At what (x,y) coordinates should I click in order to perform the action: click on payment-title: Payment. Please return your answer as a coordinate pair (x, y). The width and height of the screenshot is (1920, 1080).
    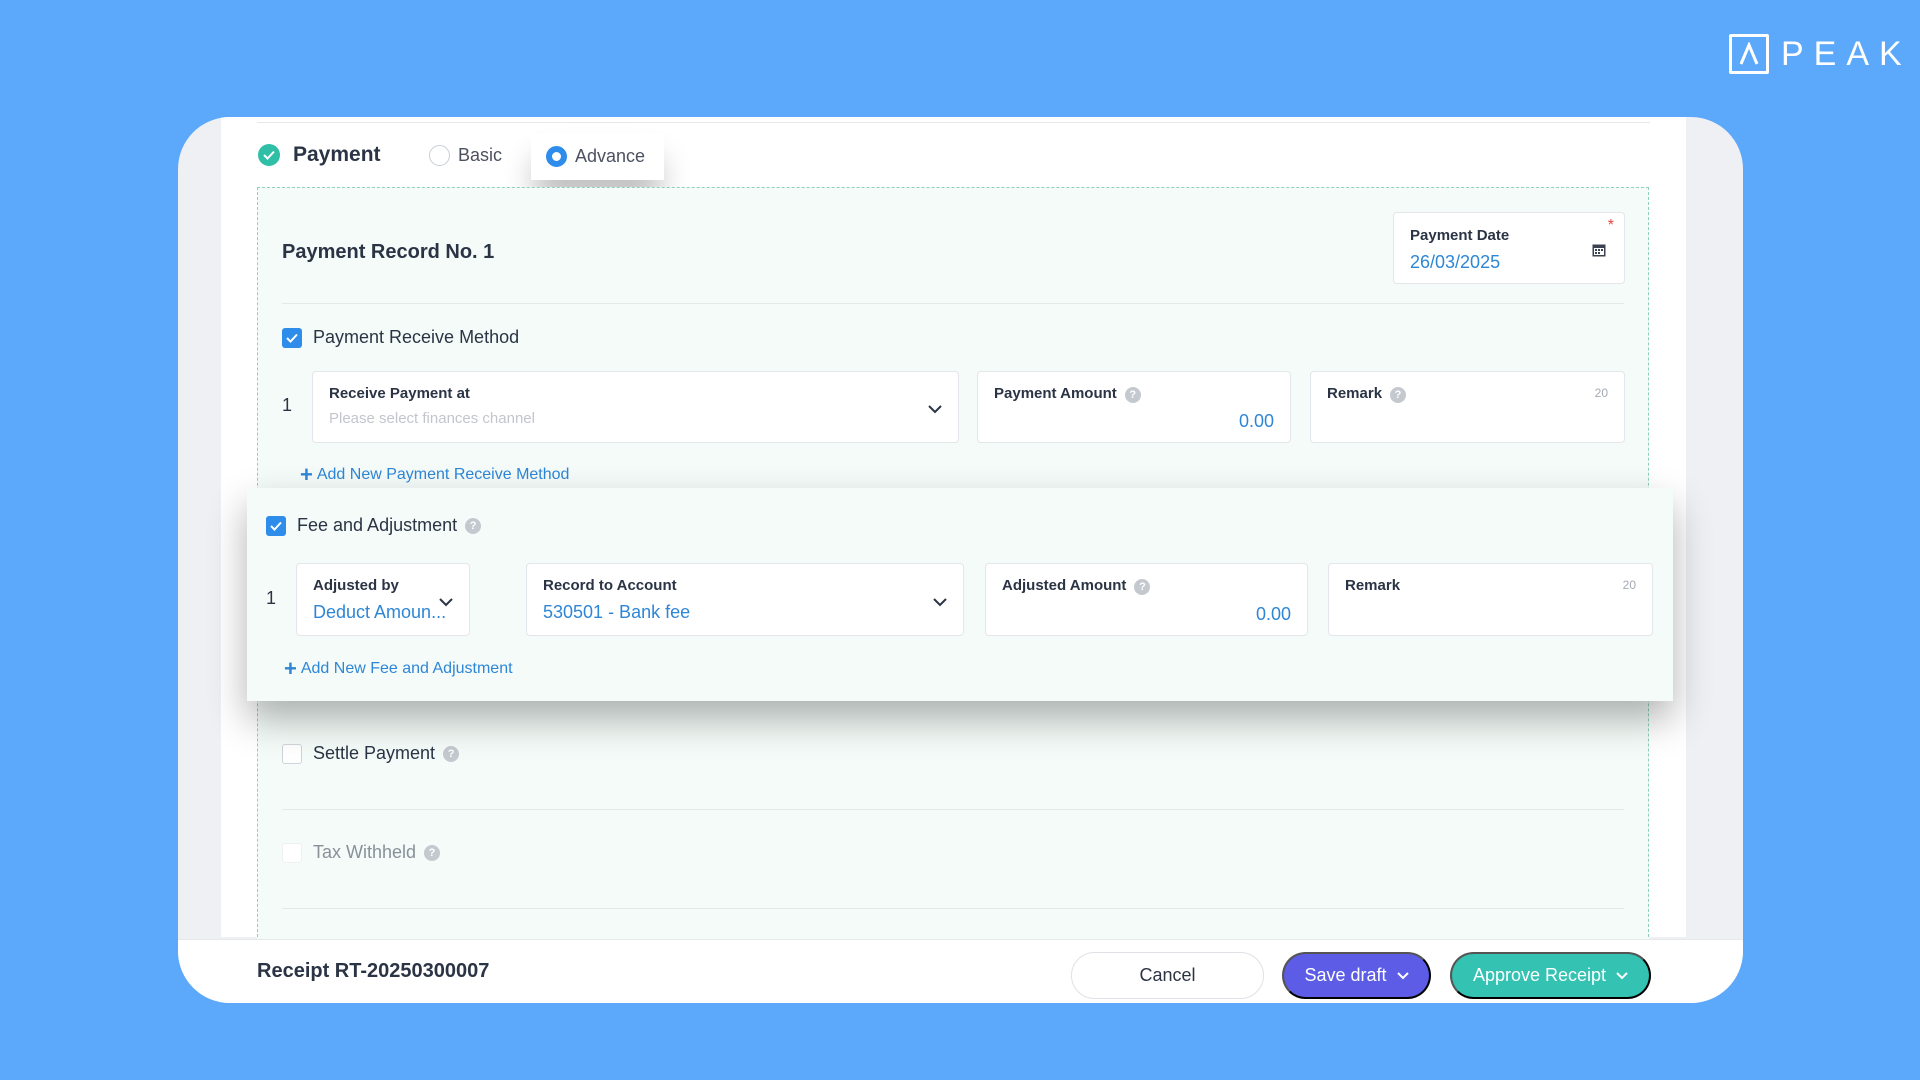
    Looking at the image, I should click on (337, 154).